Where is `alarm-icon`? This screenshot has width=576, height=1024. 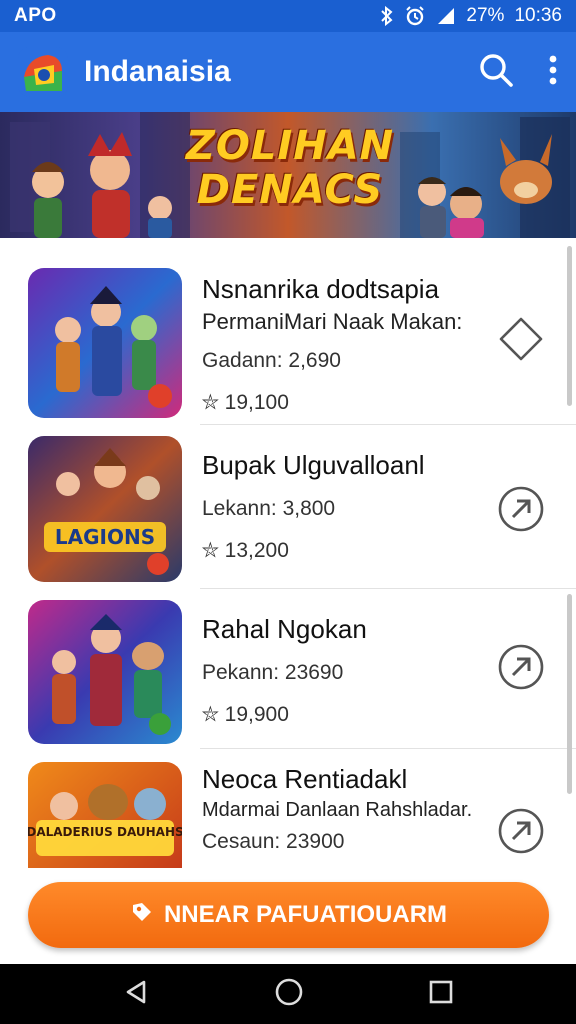
alarm-icon is located at coordinates (415, 16).